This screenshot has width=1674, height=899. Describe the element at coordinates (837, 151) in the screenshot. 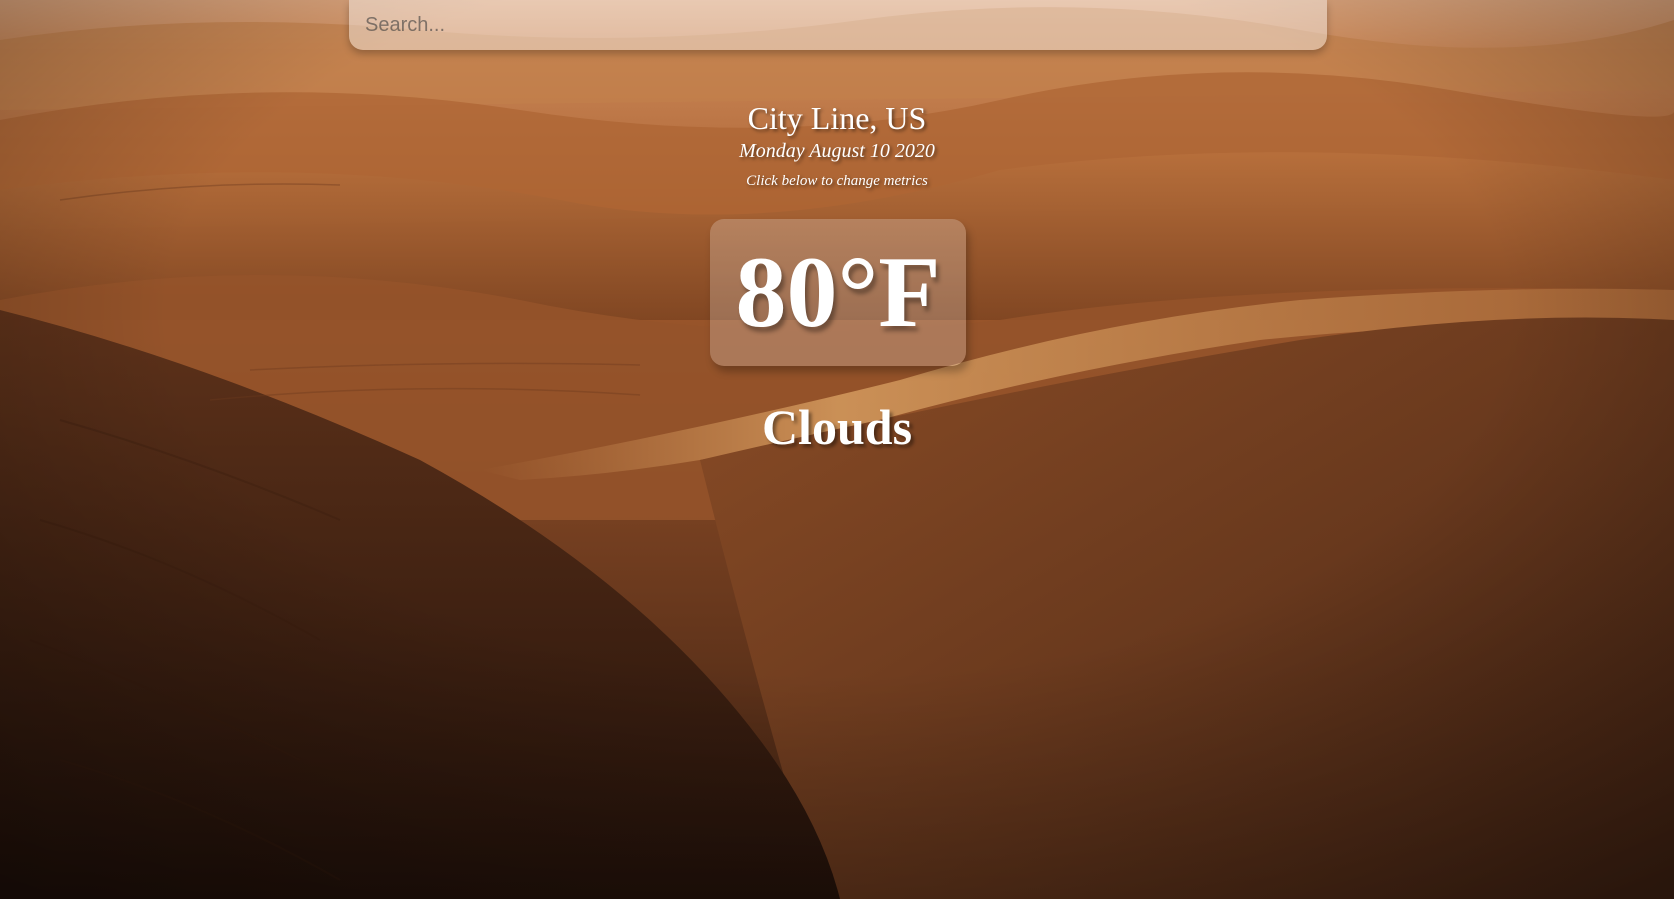

I see `current-date: Monday August 10 2020` at that location.